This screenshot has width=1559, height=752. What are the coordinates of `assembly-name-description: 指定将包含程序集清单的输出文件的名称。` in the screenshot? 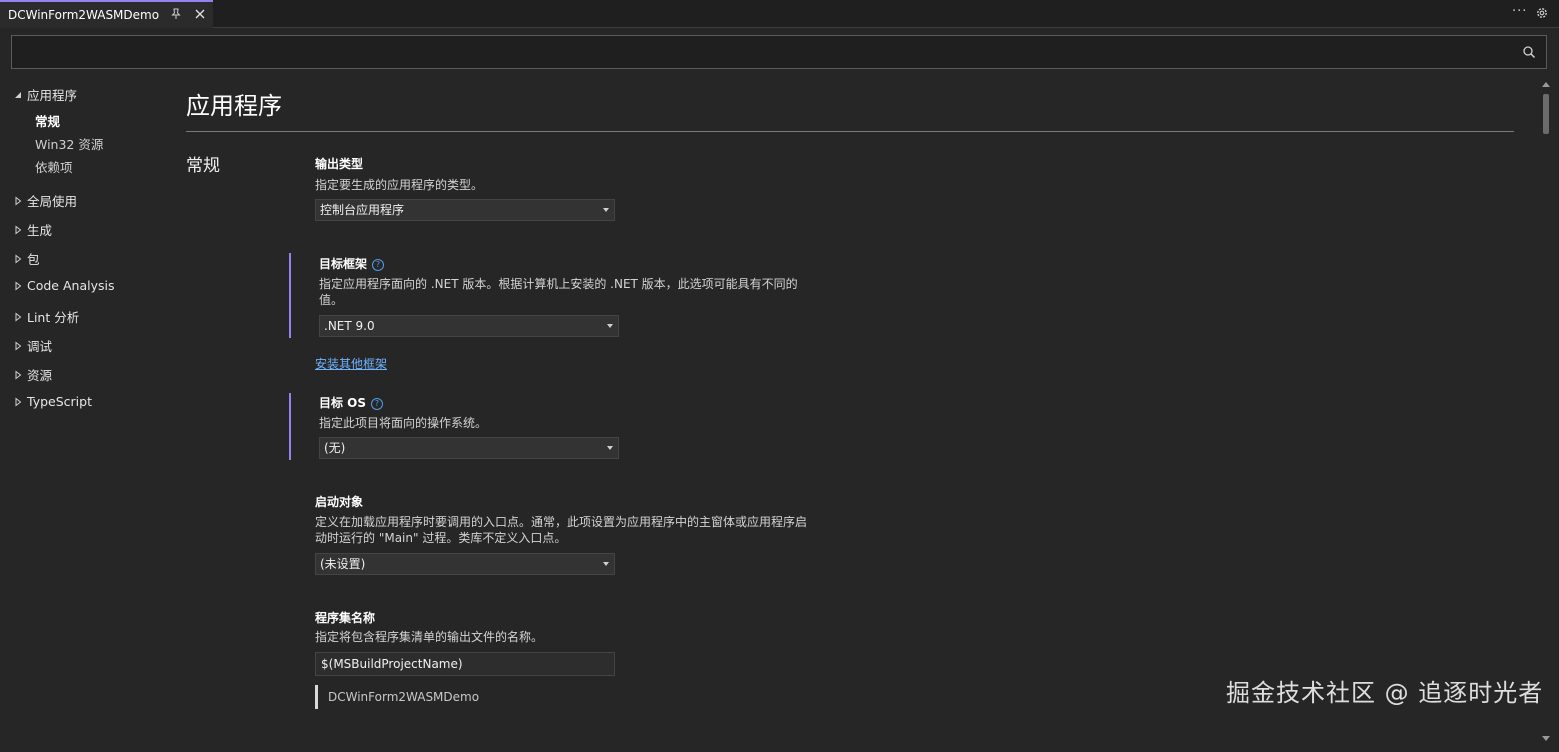 It's located at (429, 637).